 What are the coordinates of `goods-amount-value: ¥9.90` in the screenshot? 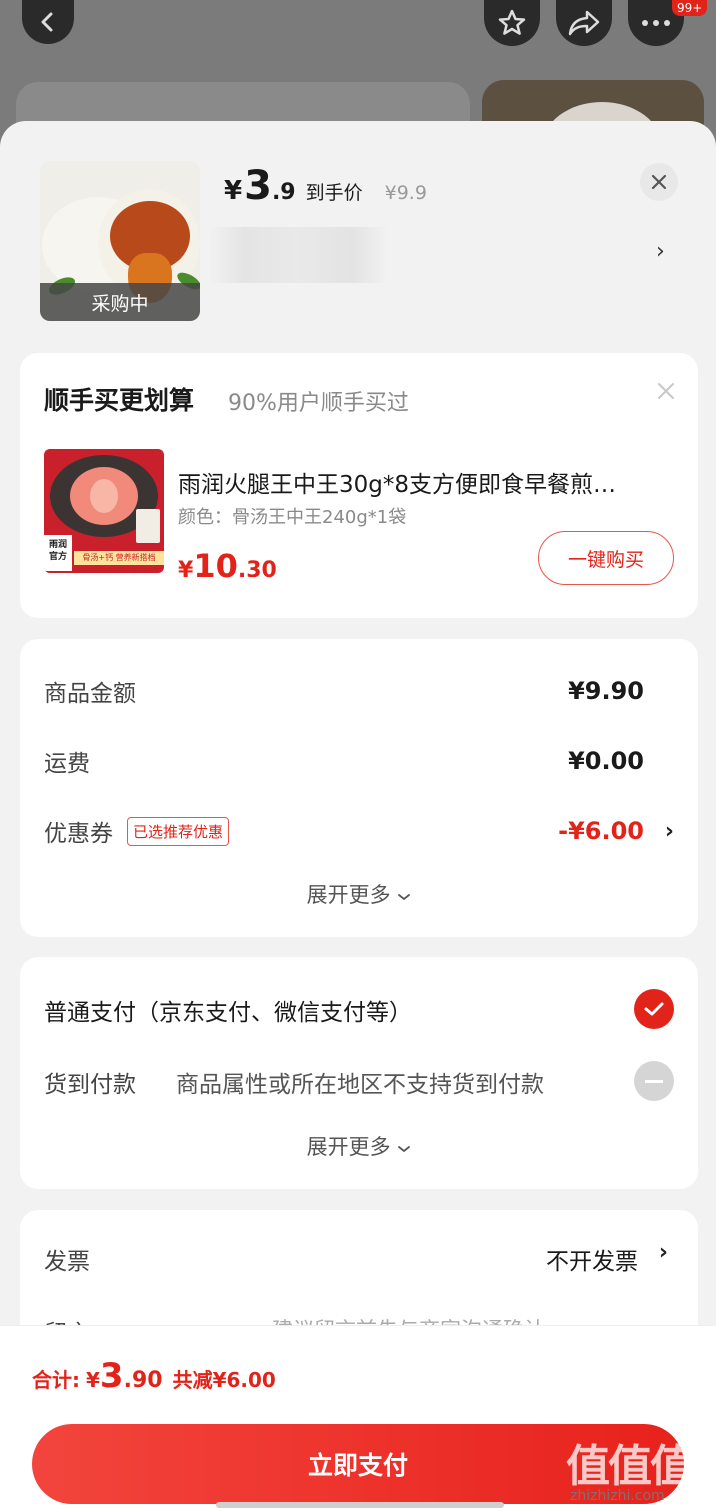 It's located at (606, 691).